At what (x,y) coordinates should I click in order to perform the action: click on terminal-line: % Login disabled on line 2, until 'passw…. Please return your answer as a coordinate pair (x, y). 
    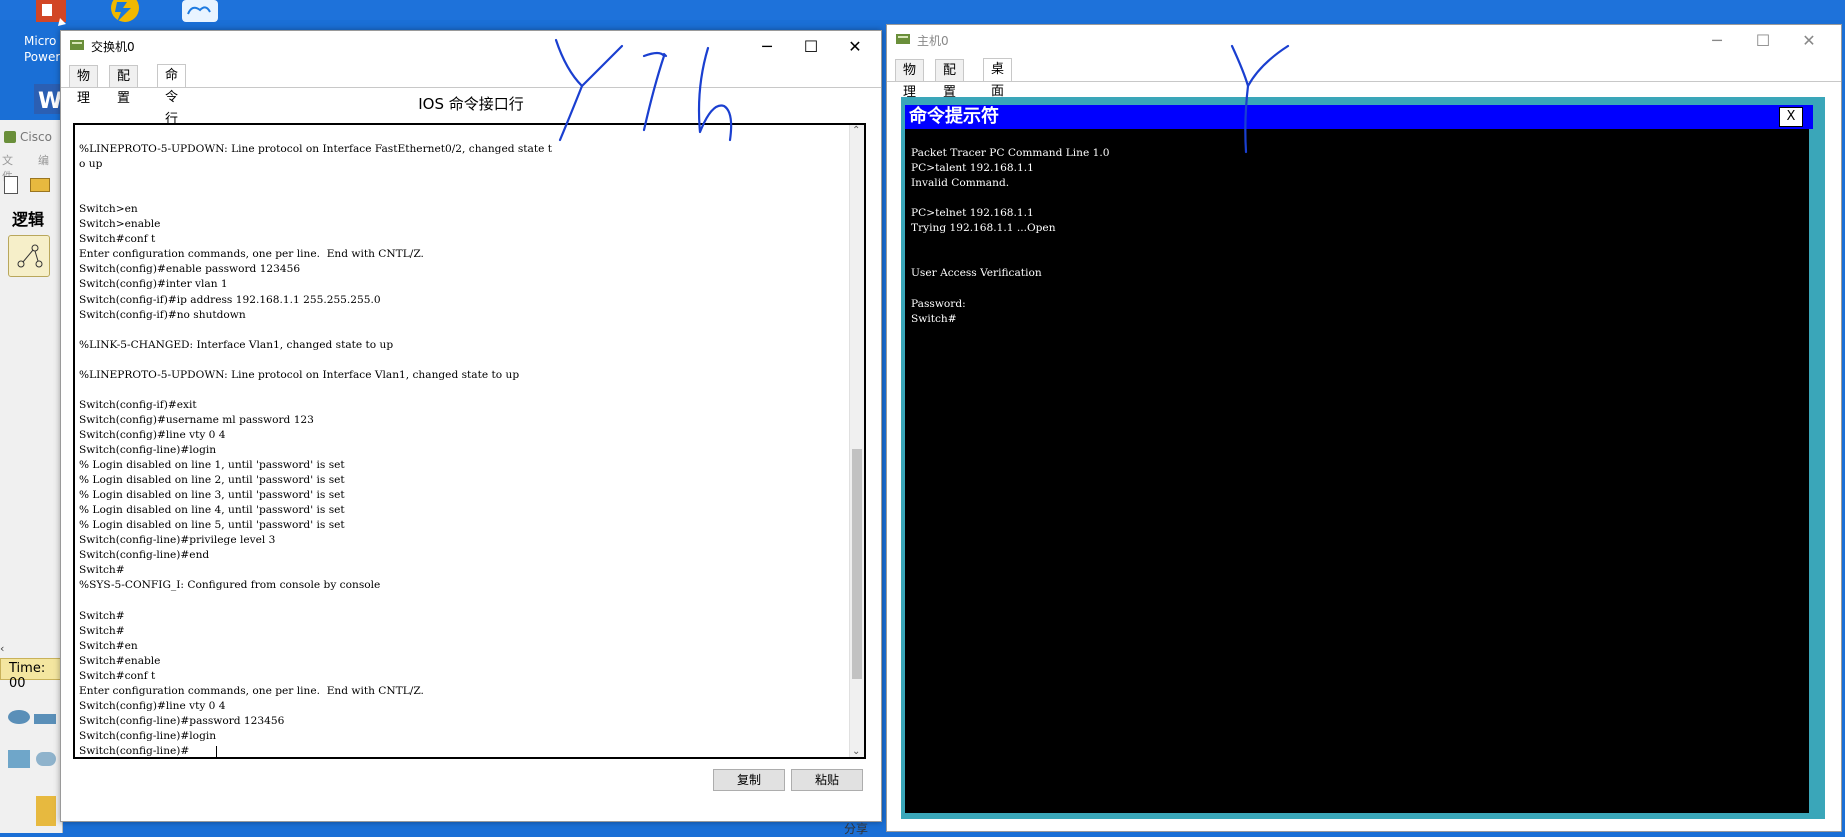
    Looking at the image, I should click on (212, 480).